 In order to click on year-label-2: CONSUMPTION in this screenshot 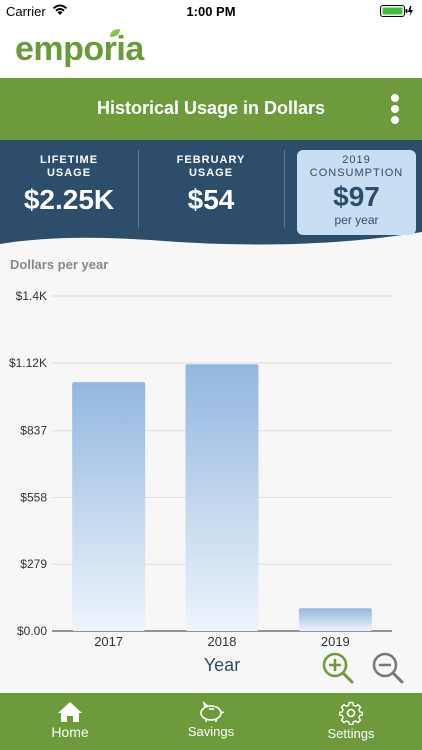, I will do `click(356, 173)`.